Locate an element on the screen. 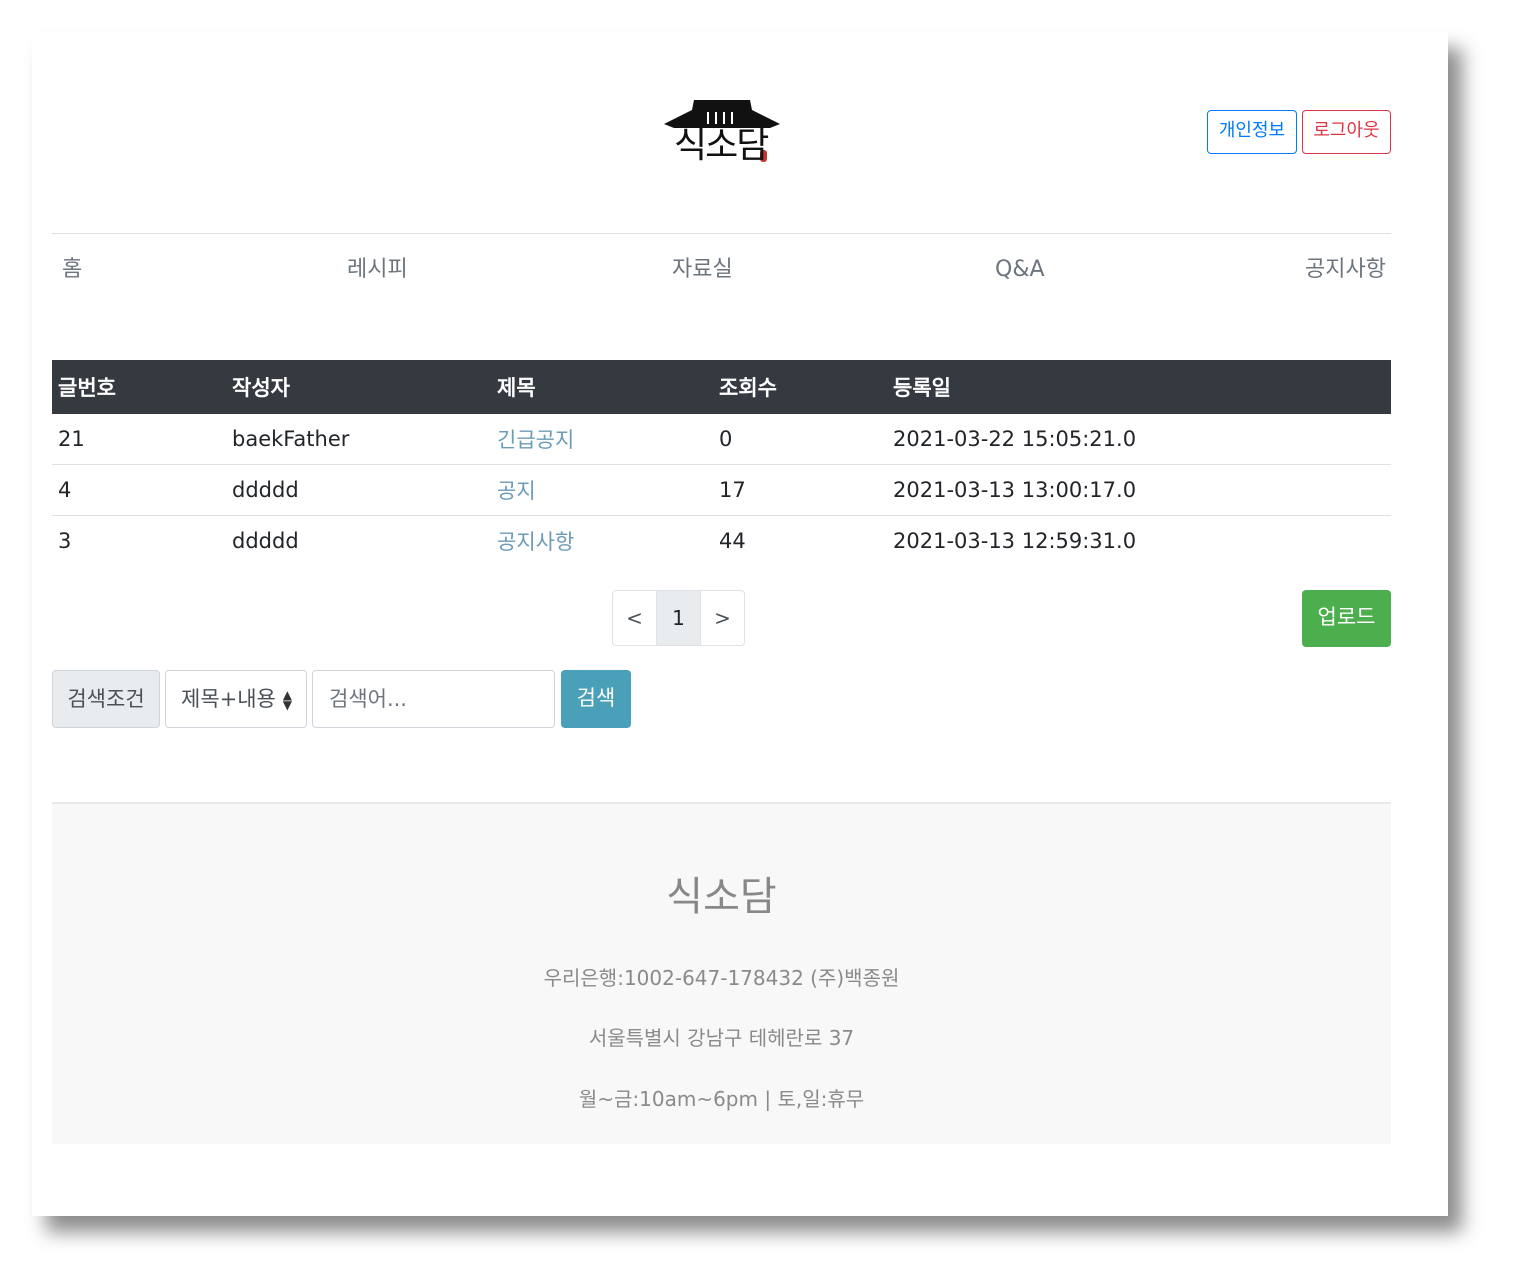 This screenshot has width=1513, height=1281. cell-views: 0 is located at coordinates (800, 439).